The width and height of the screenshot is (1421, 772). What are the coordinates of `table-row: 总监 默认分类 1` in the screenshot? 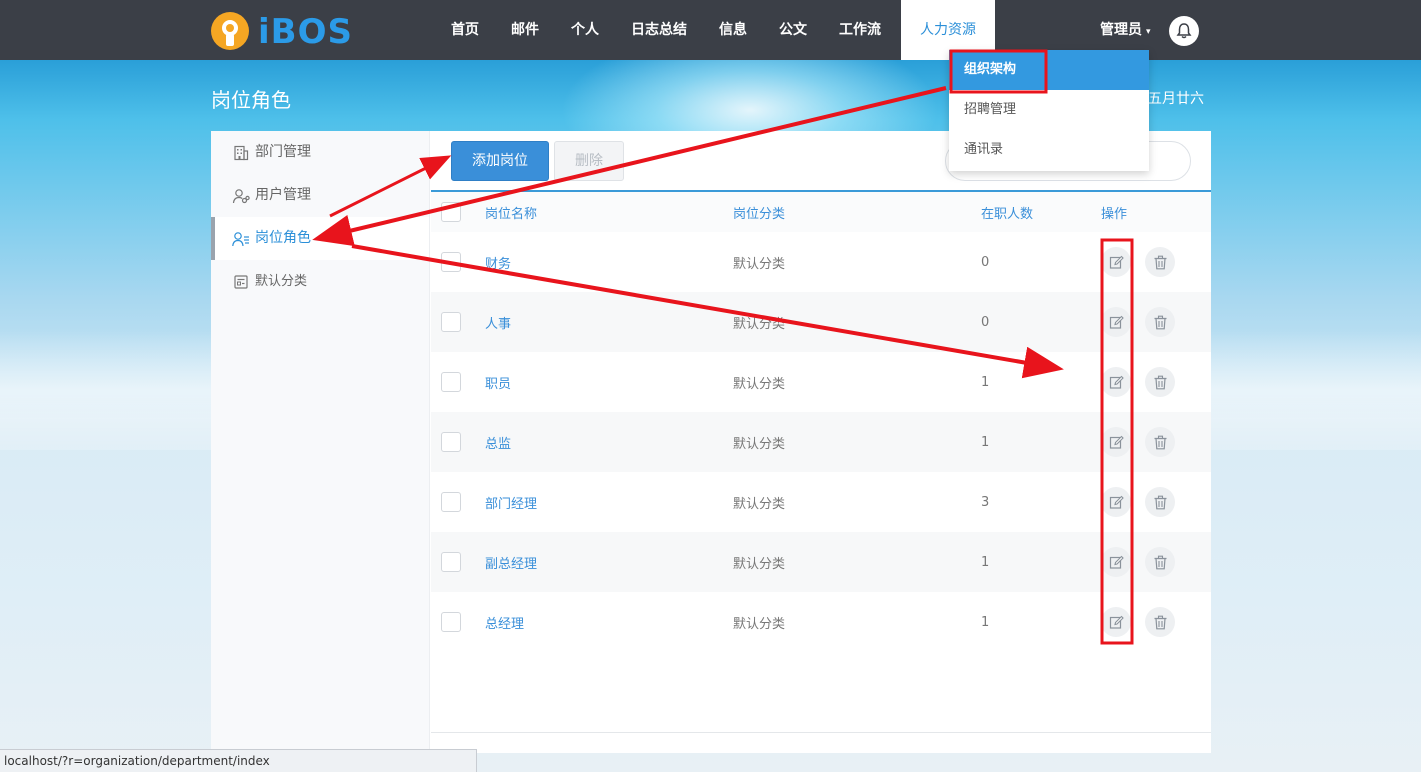 It's located at (821, 442).